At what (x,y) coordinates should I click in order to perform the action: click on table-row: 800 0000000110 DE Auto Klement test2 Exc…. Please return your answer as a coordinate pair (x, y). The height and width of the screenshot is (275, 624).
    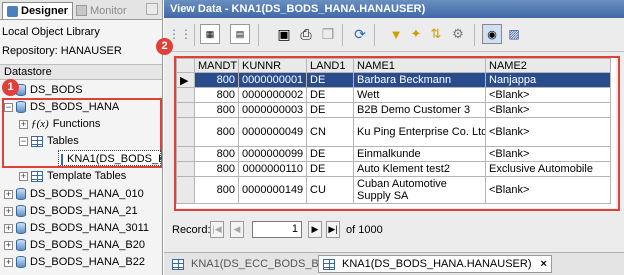
    Looking at the image, I should click on (393, 169).